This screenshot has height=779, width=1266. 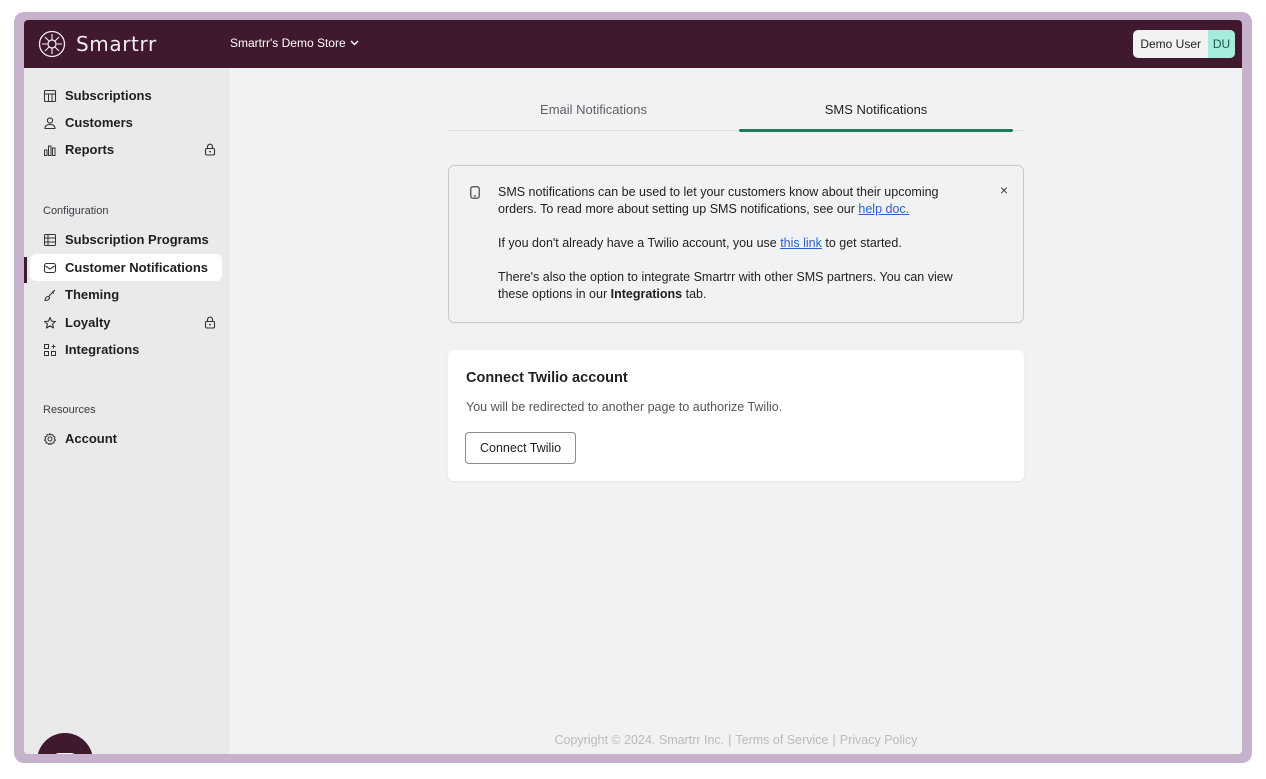 I want to click on sidebar-item-integrations: Integrations, so click(x=126, y=349).